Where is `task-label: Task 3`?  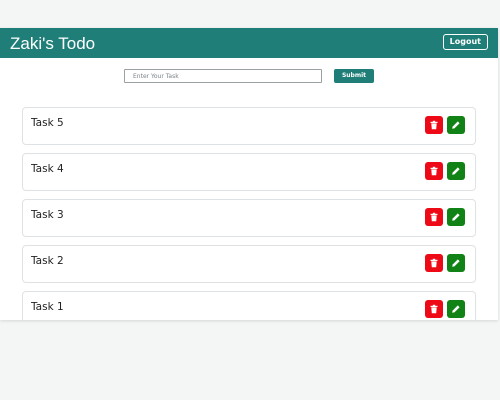 task-label: Task 3 is located at coordinates (47, 215).